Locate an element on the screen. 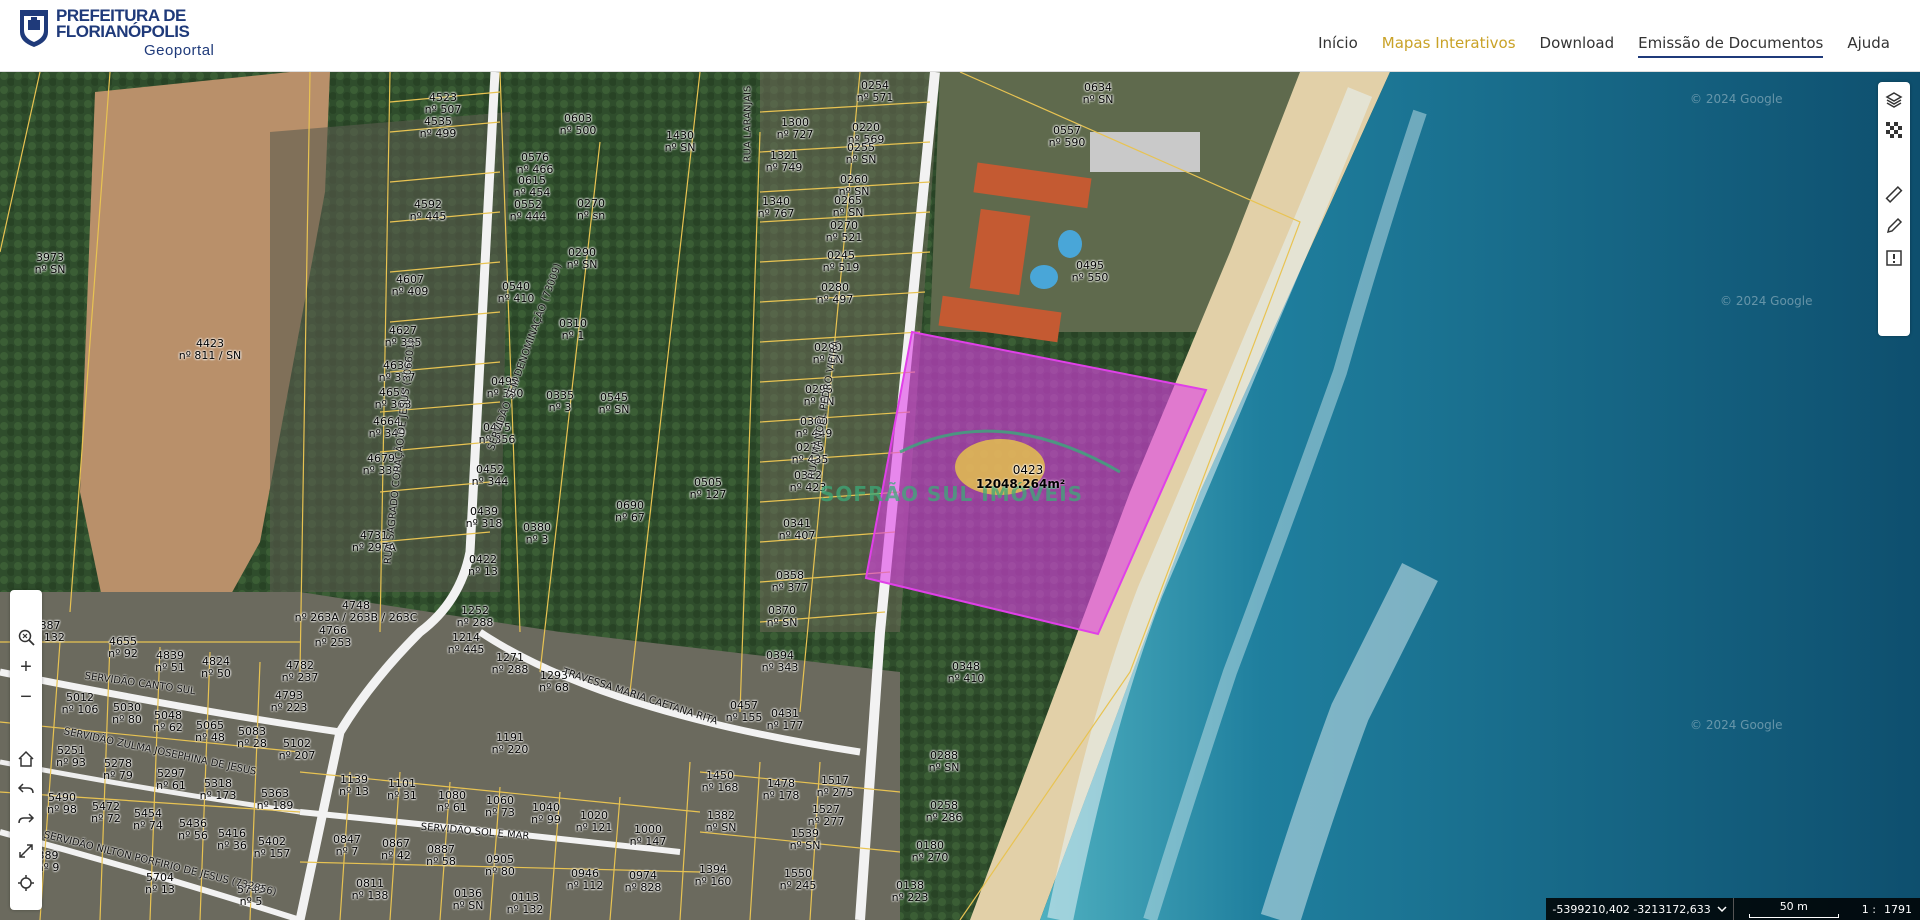 The height and width of the screenshot is (920, 1920). checker-icon is located at coordinates (1894, 130).